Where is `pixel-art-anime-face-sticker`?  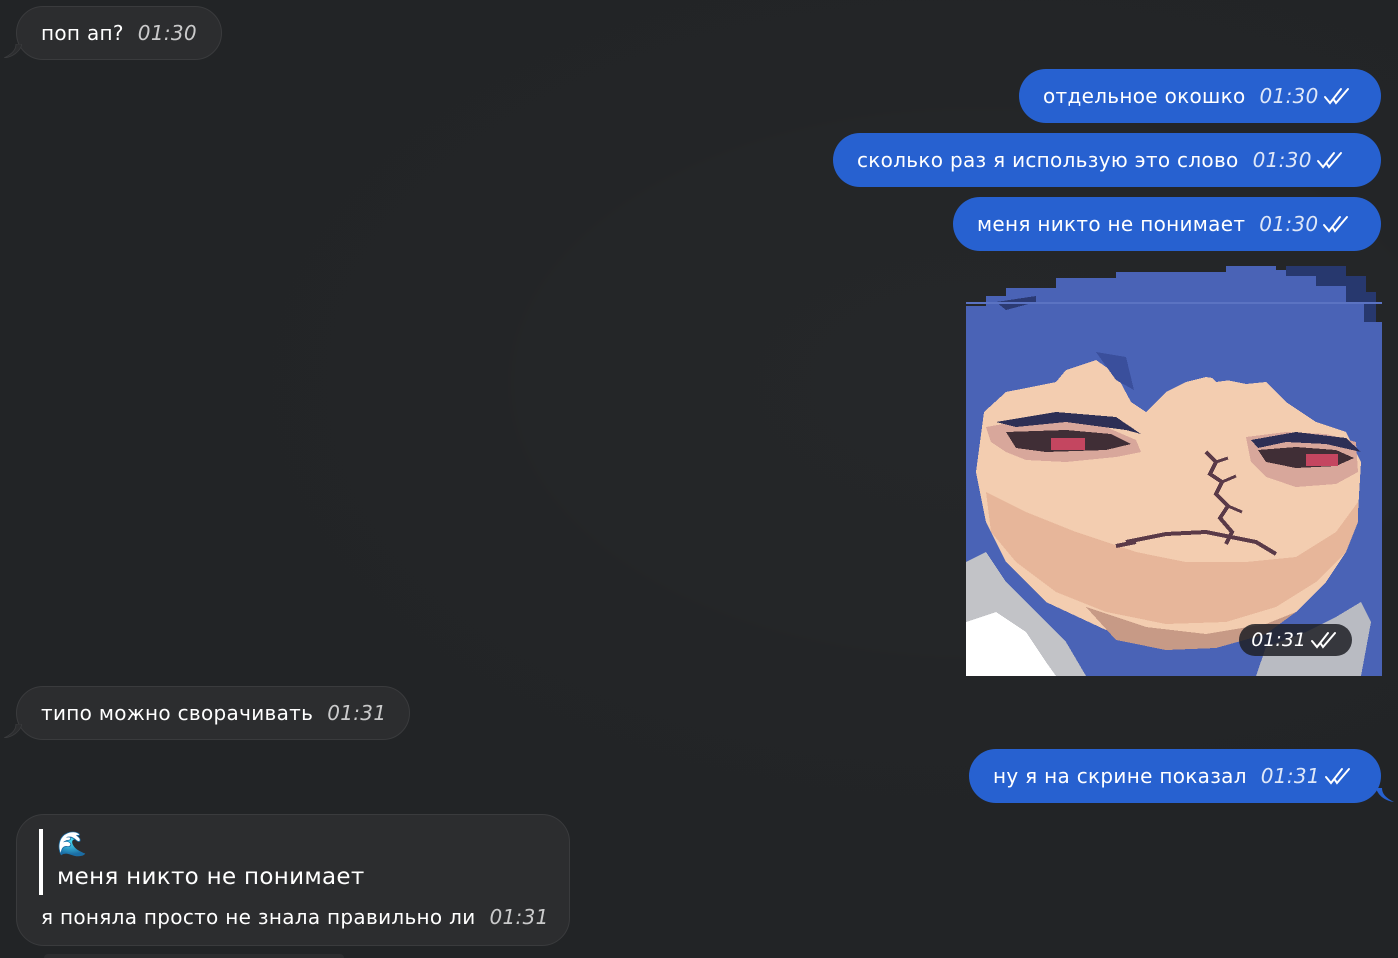
pixel-art-anime-face-sticker is located at coordinates (1174, 471).